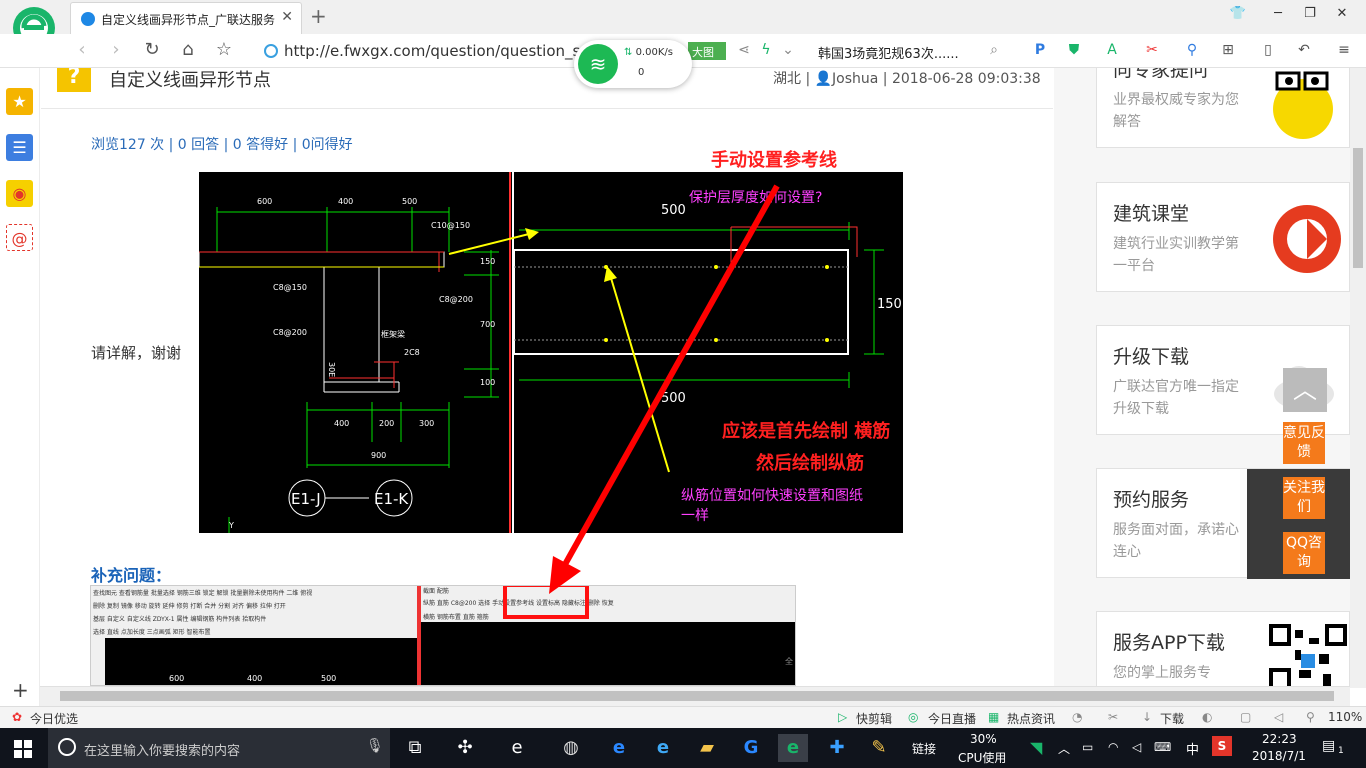  What do you see at coordinates (1328, 746) in the screenshot?
I see `notification-icon: ▤` at bounding box center [1328, 746].